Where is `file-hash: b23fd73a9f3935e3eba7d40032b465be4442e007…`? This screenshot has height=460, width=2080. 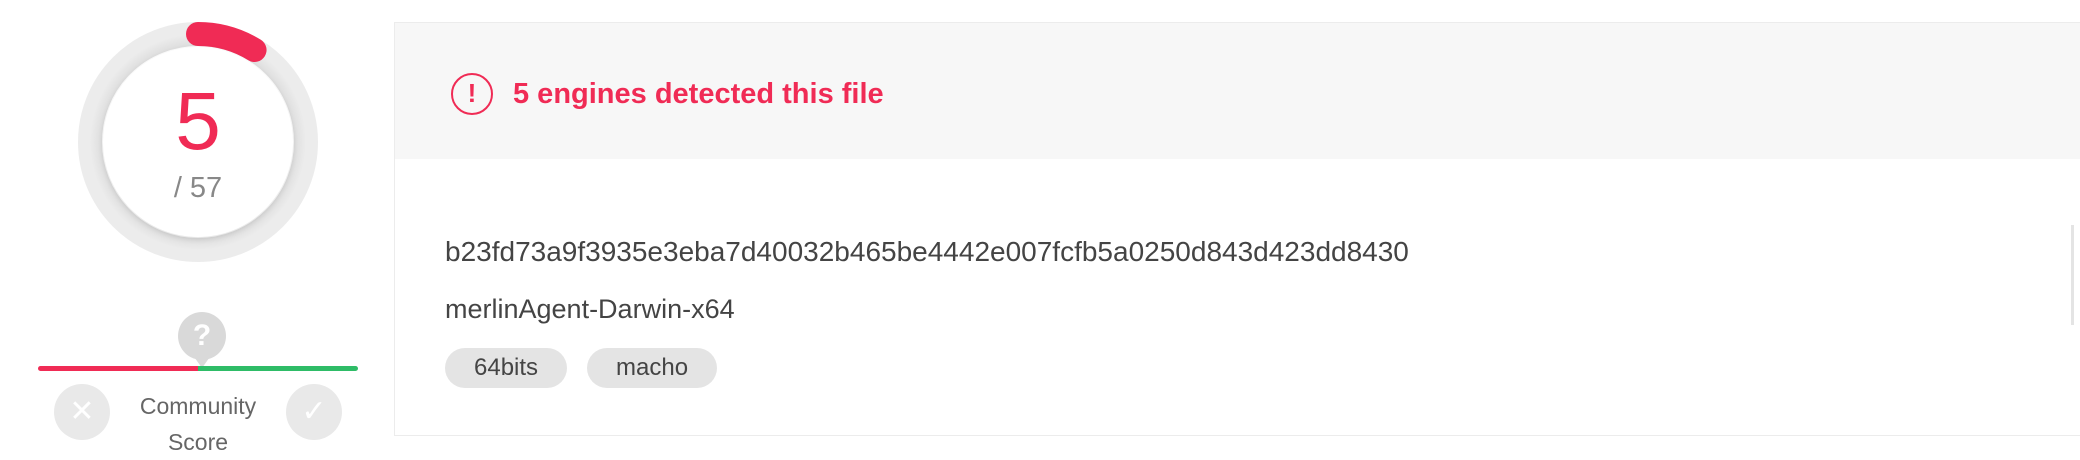 file-hash: b23fd73a9f3935e3eba7d40032b465be4442e007… is located at coordinates (927, 252).